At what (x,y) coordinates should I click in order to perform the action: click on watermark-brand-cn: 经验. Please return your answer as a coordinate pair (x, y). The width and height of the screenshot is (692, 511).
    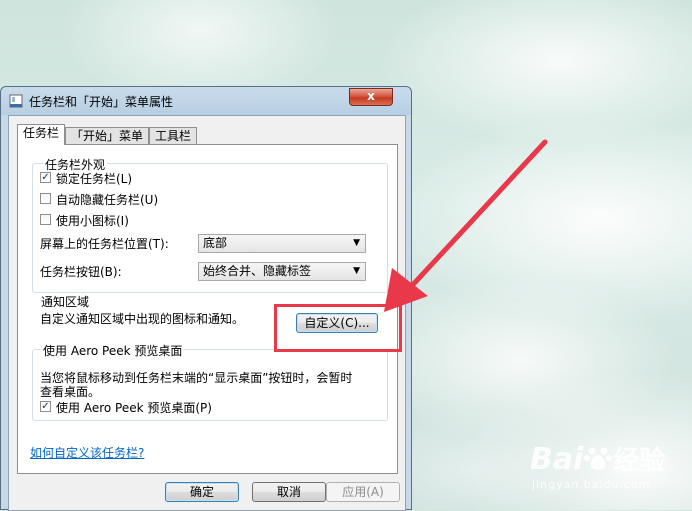
    Looking at the image, I should click on (639, 461).